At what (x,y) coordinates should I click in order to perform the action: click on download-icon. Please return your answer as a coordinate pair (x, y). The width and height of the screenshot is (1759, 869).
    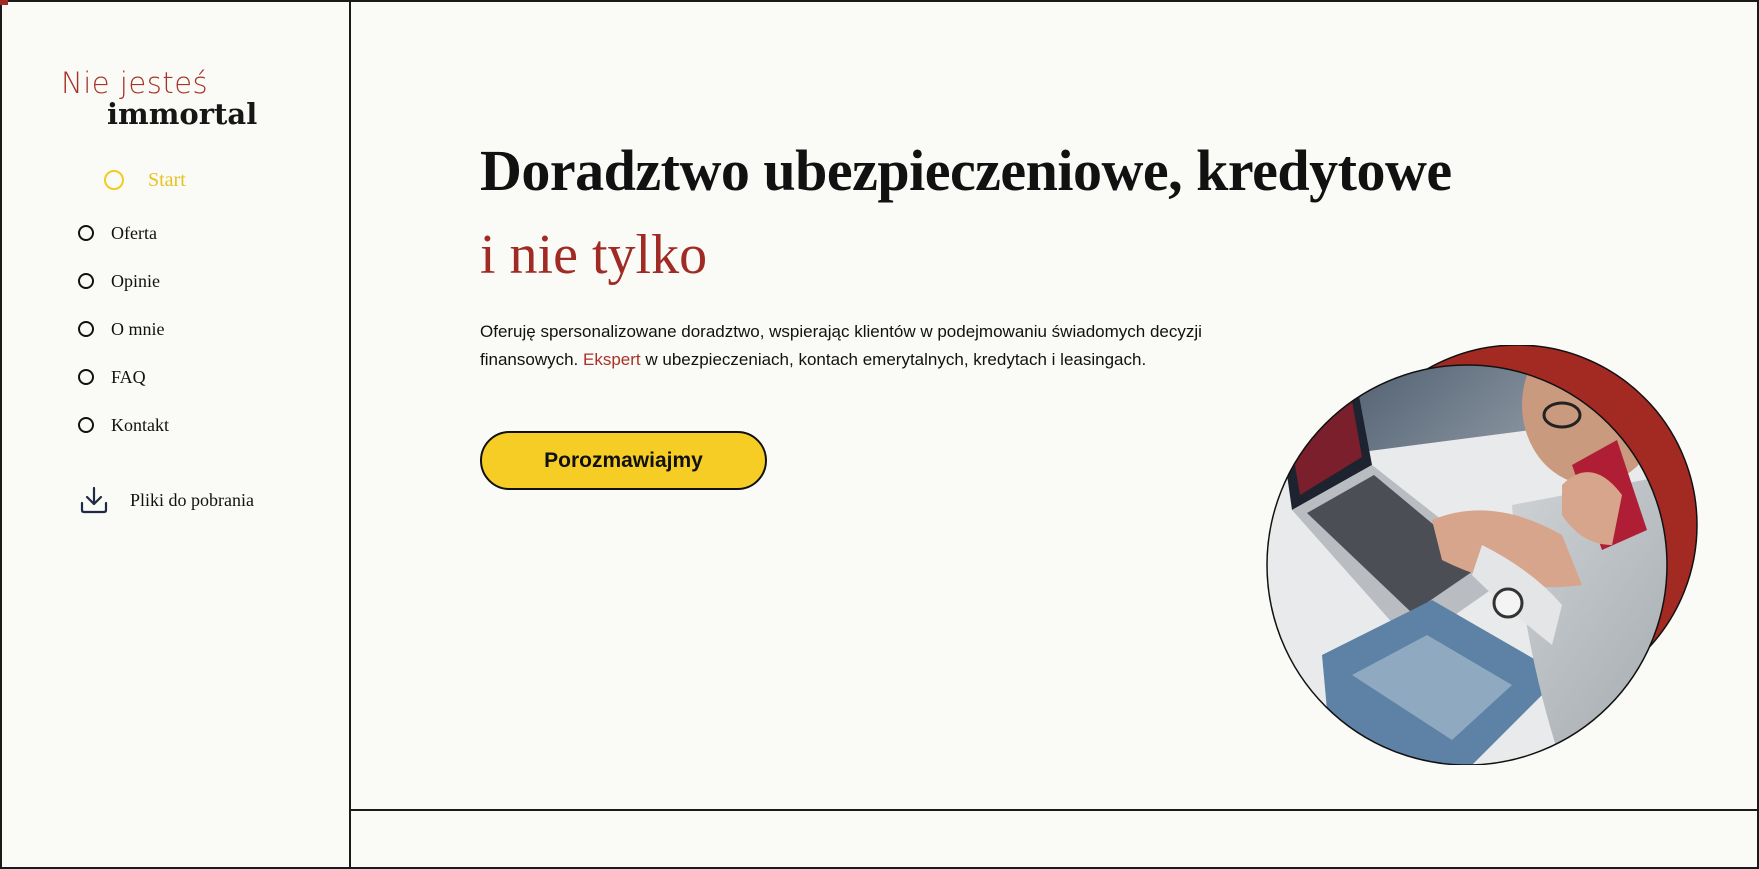
    Looking at the image, I should click on (94, 500).